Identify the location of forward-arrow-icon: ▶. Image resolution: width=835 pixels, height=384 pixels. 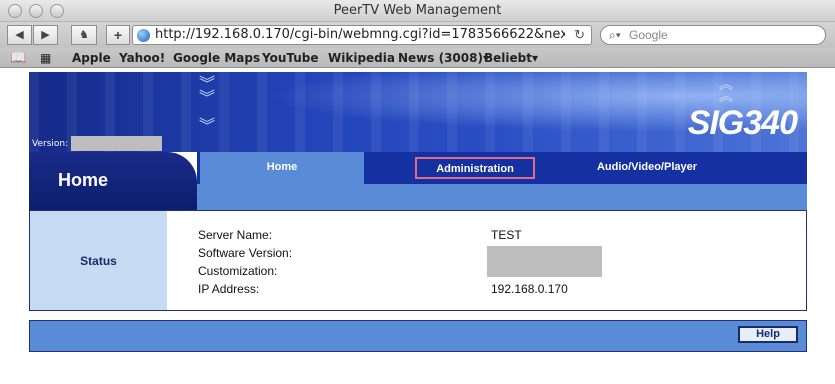
(45, 35).